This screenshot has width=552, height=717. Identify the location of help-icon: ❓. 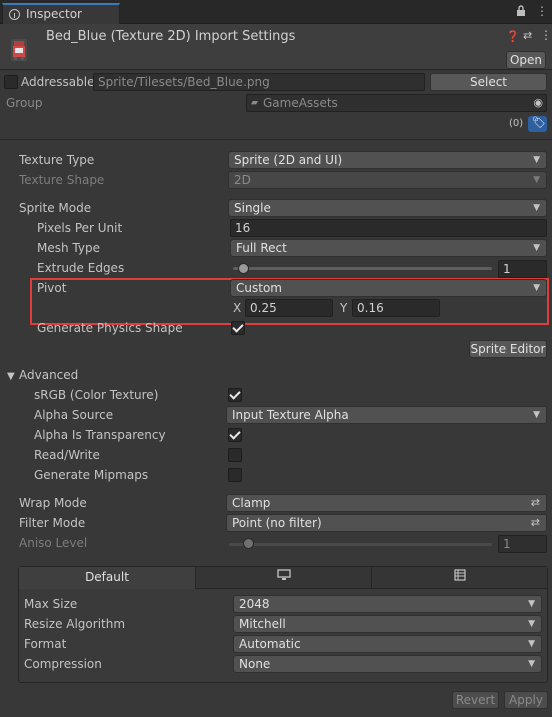
(513, 36).